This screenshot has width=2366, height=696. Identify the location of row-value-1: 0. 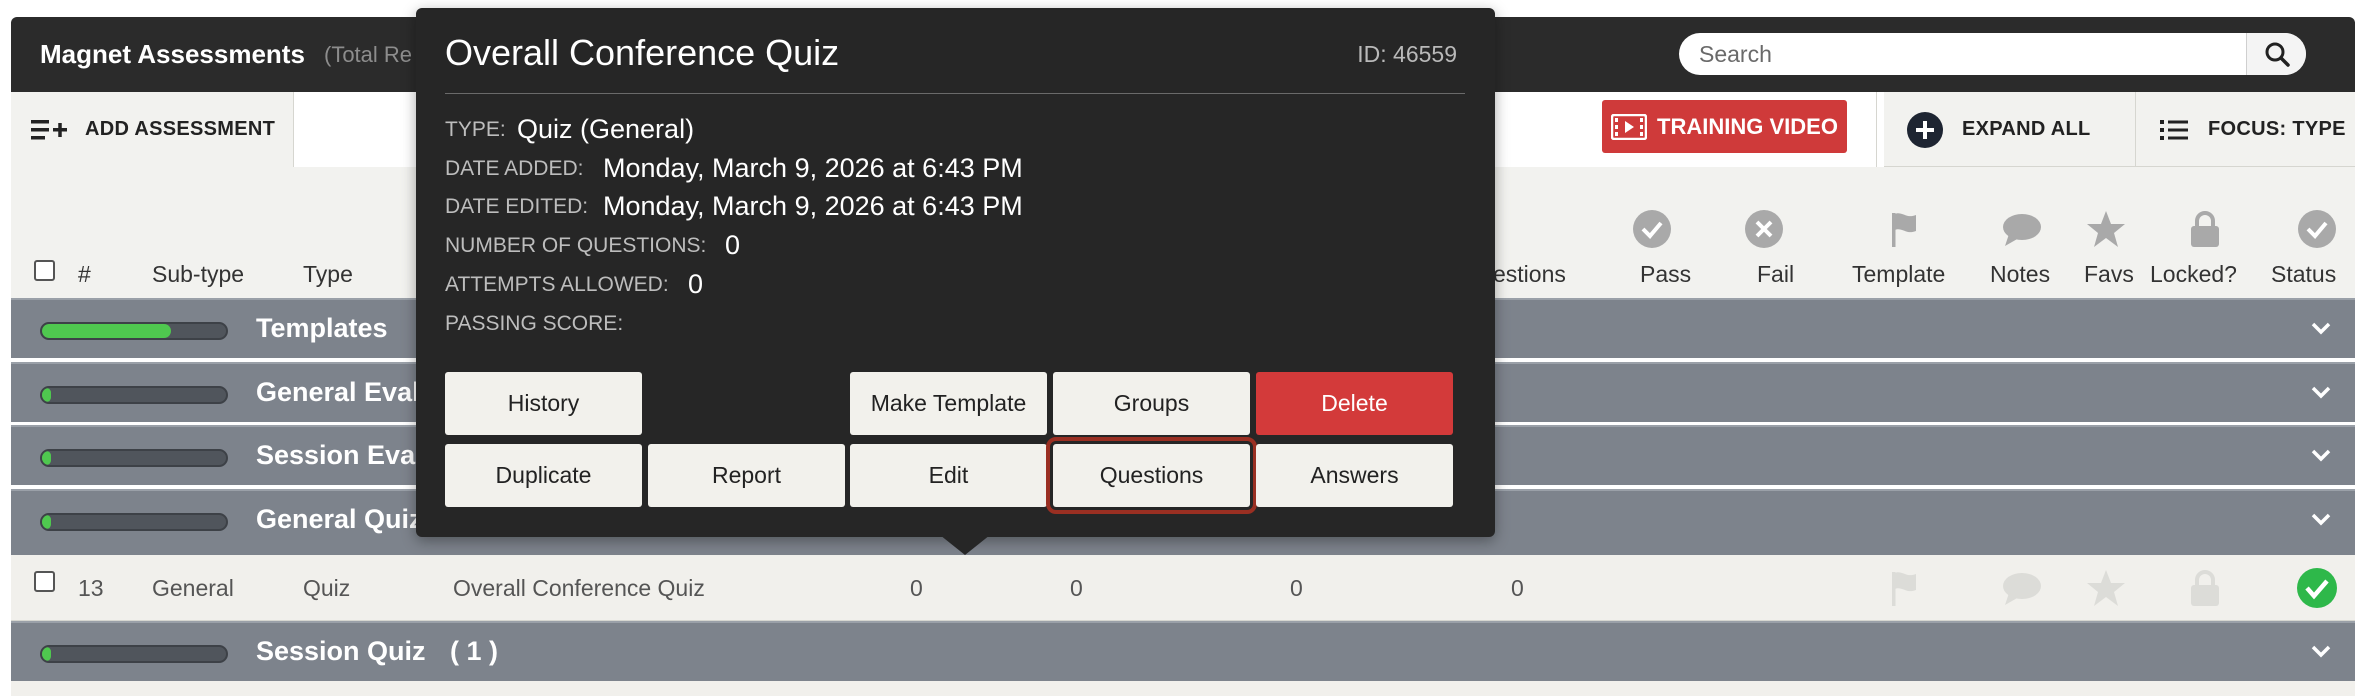
(916, 588).